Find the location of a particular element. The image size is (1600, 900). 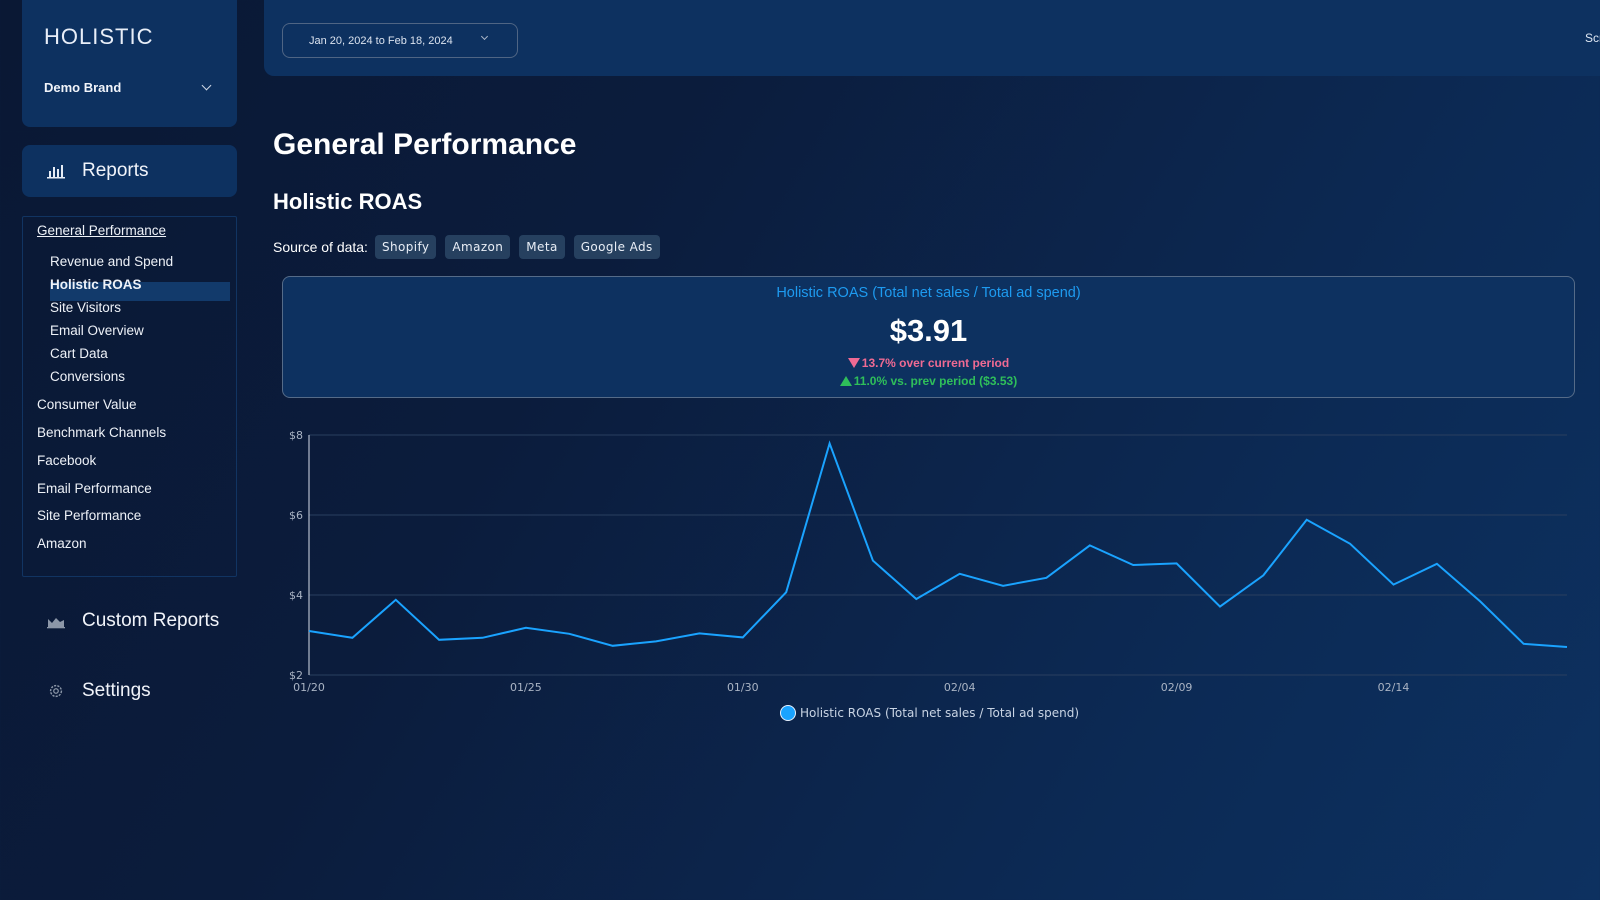

triangle-up-icon is located at coordinates (845, 381).